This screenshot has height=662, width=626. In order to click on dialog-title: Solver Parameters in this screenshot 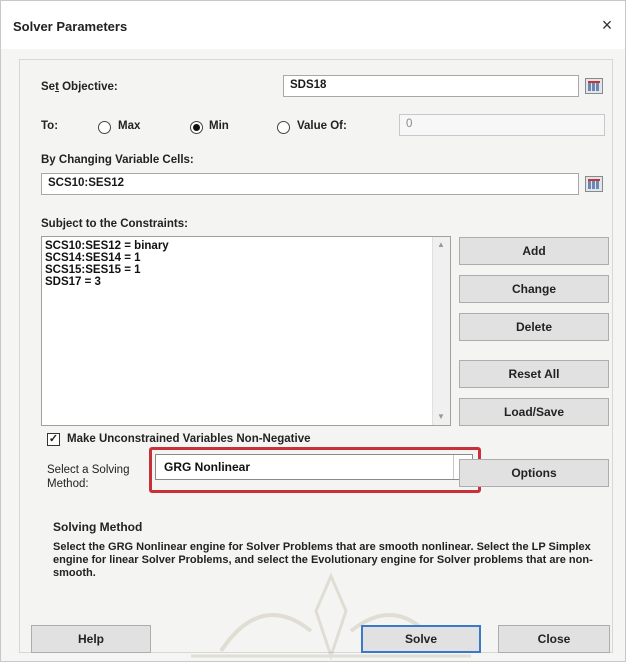, I will do `click(70, 26)`.